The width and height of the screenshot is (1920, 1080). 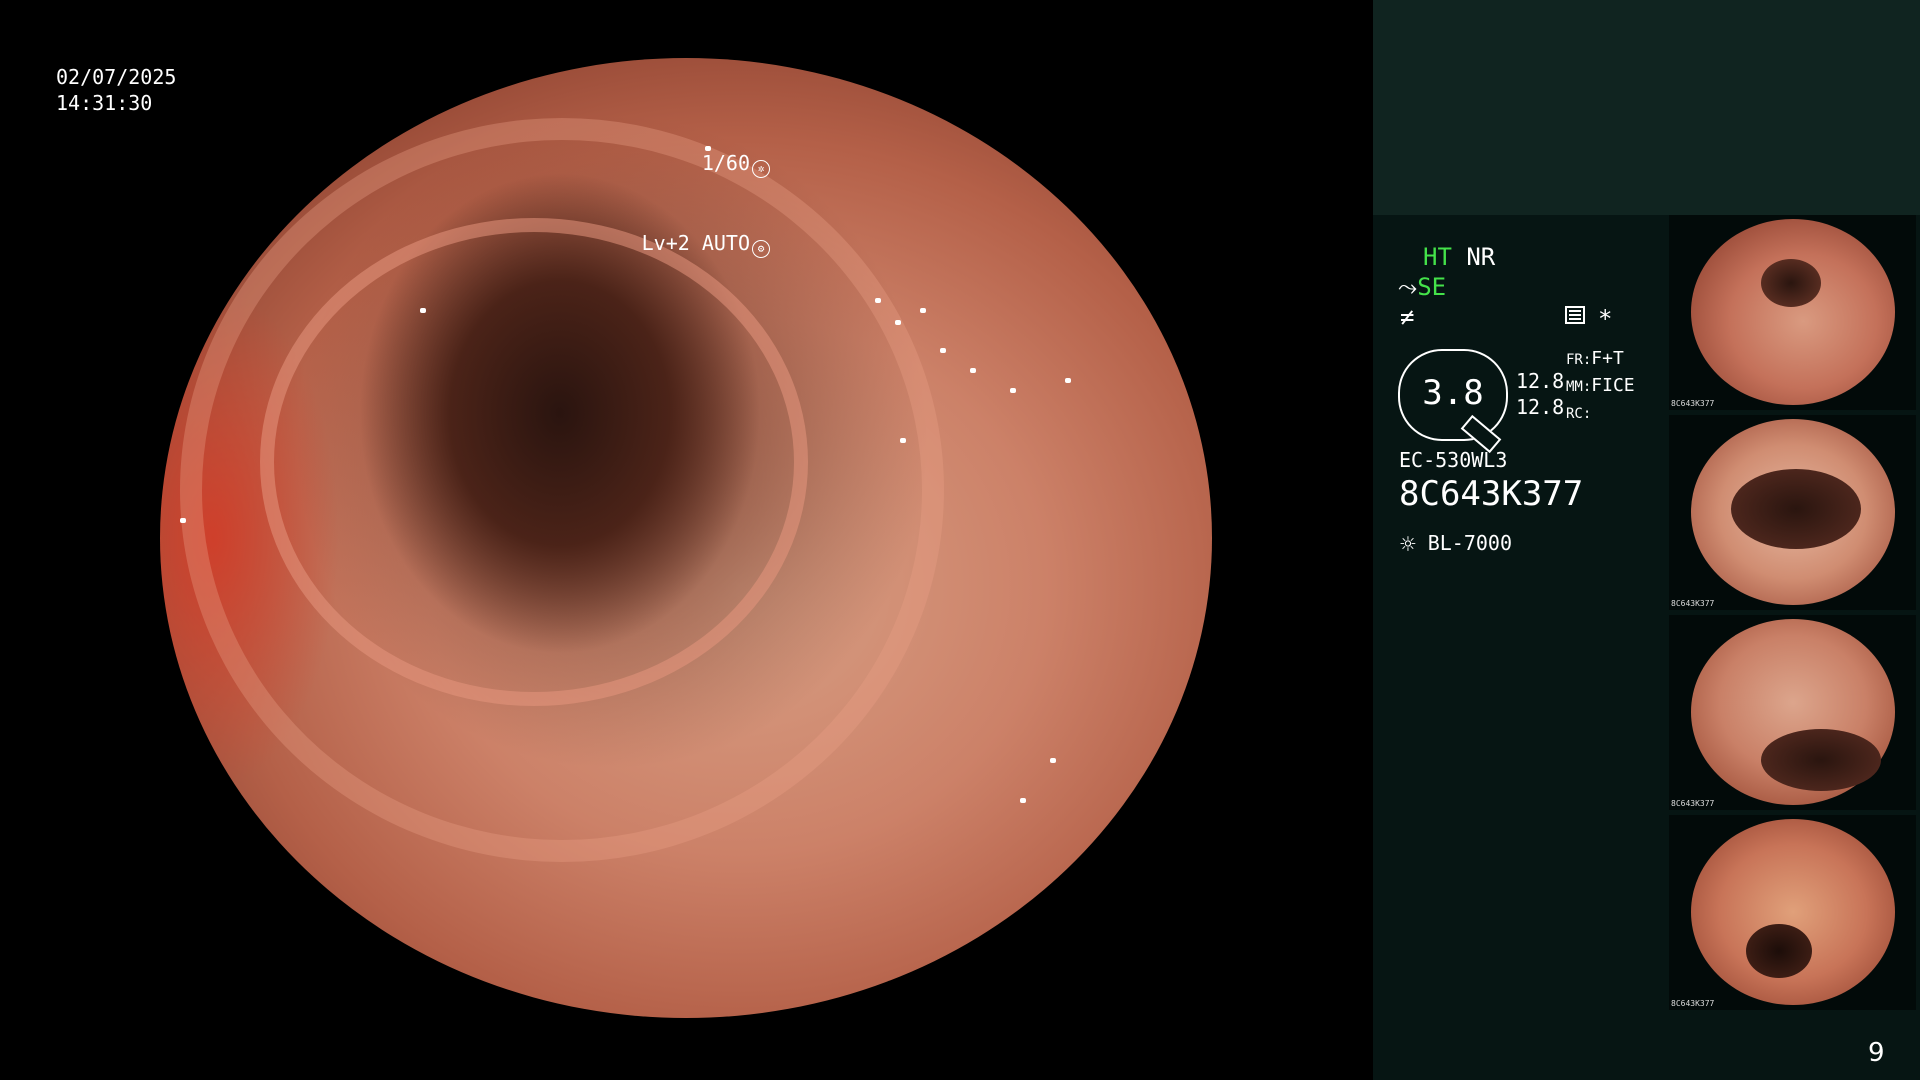 I want to click on scope-model: EC-530WL3, so click(x=1453, y=460).